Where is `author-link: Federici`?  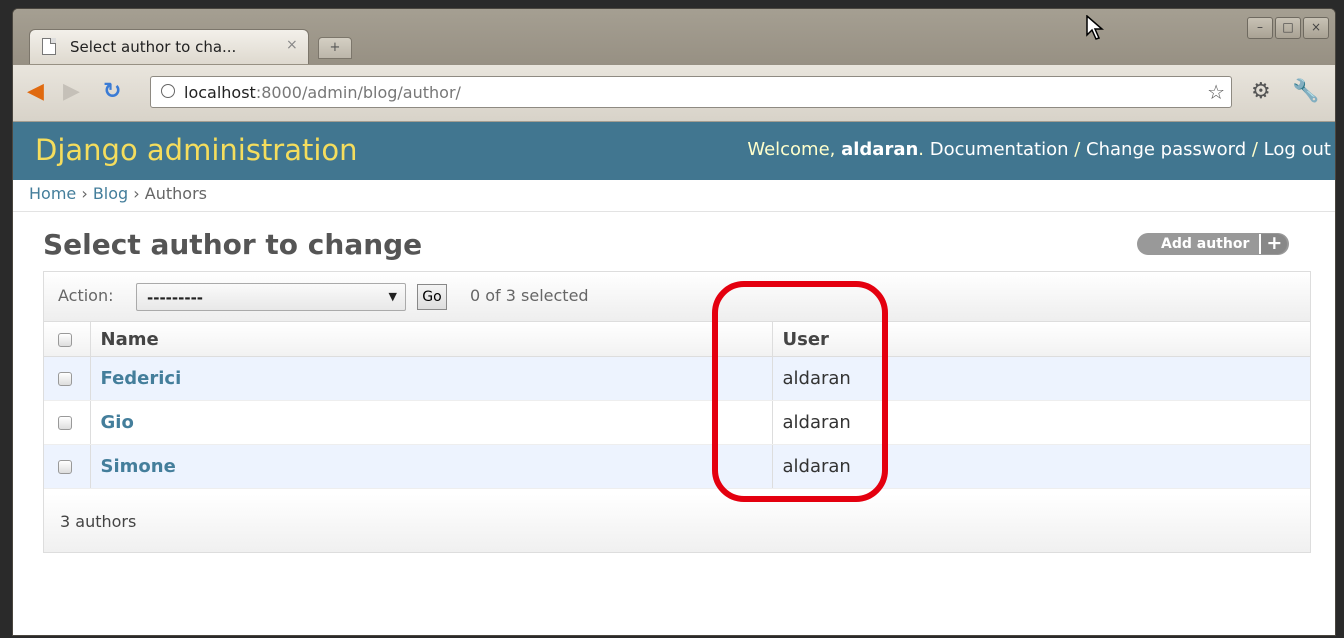
author-link: Federici is located at coordinates (141, 378).